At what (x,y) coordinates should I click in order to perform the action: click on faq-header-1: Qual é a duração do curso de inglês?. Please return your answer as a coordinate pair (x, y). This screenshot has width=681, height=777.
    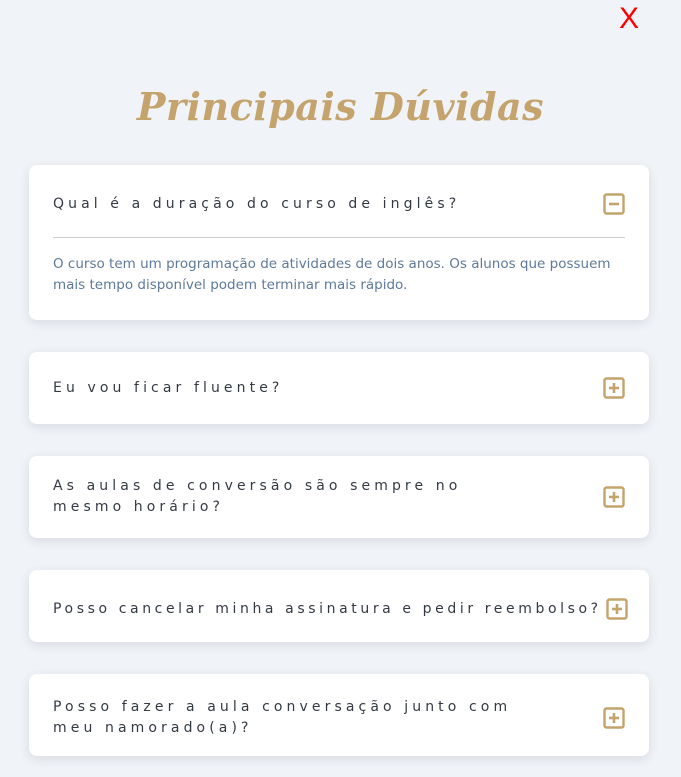
    Looking at the image, I should click on (339, 204).